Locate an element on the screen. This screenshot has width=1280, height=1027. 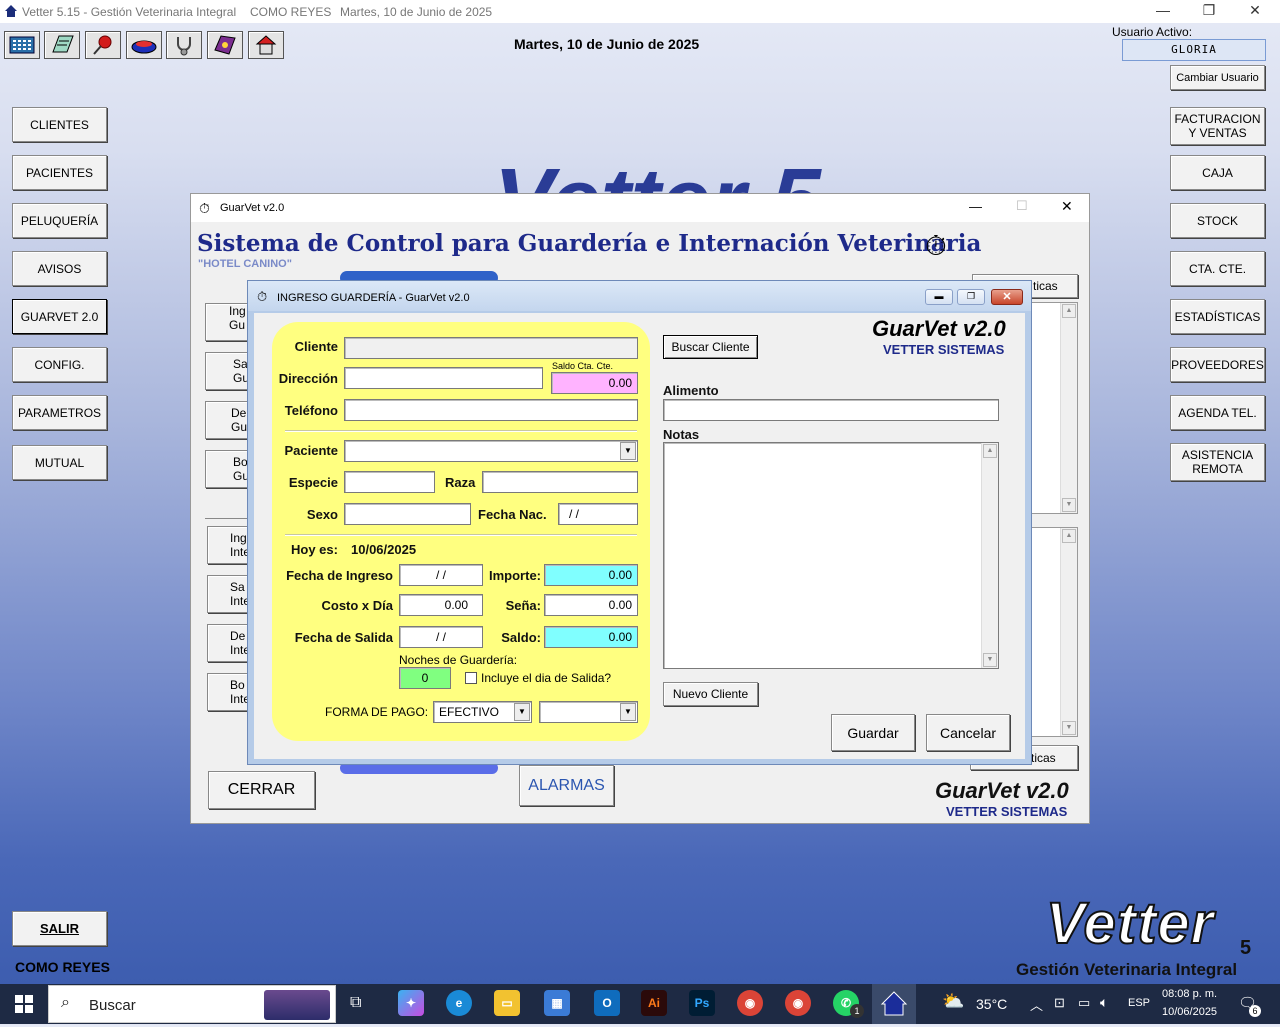
menu-stock-button: STOCK is located at coordinates (1217, 220).